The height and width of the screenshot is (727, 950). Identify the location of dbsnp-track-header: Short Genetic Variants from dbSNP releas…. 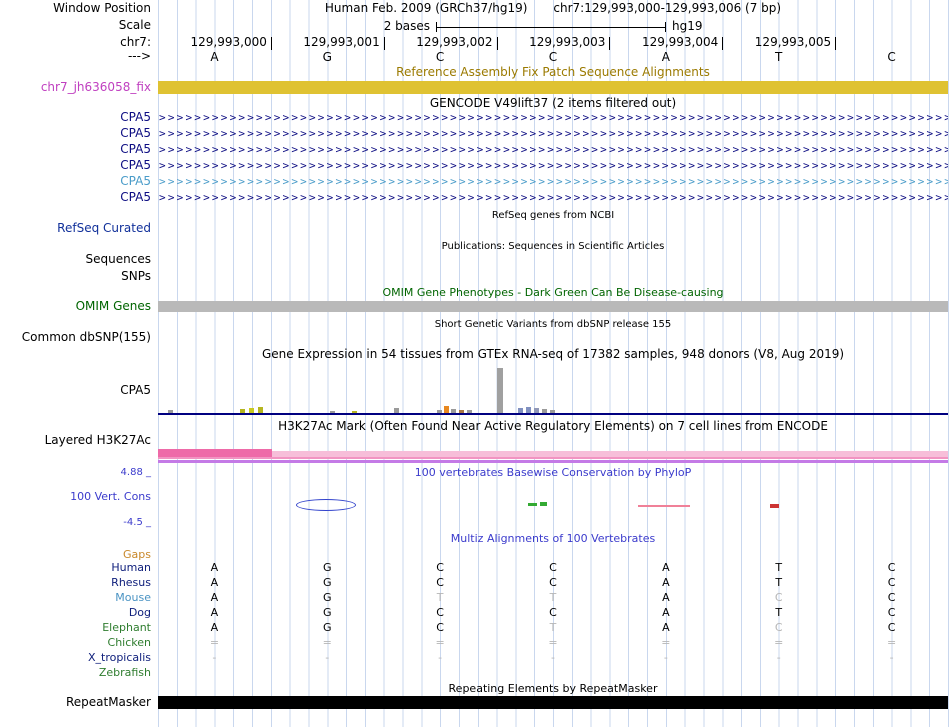
(553, 324).